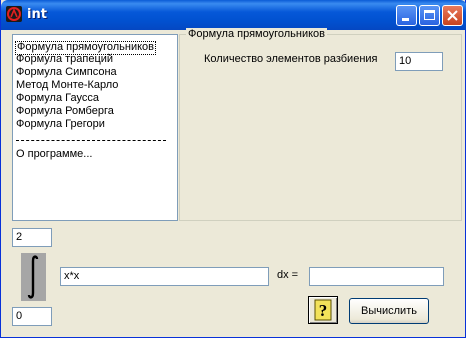 The height and width of the screenshot is (338, 466). I want to click on list-item-gauss: Формула Гаусса, so click(57, 98).